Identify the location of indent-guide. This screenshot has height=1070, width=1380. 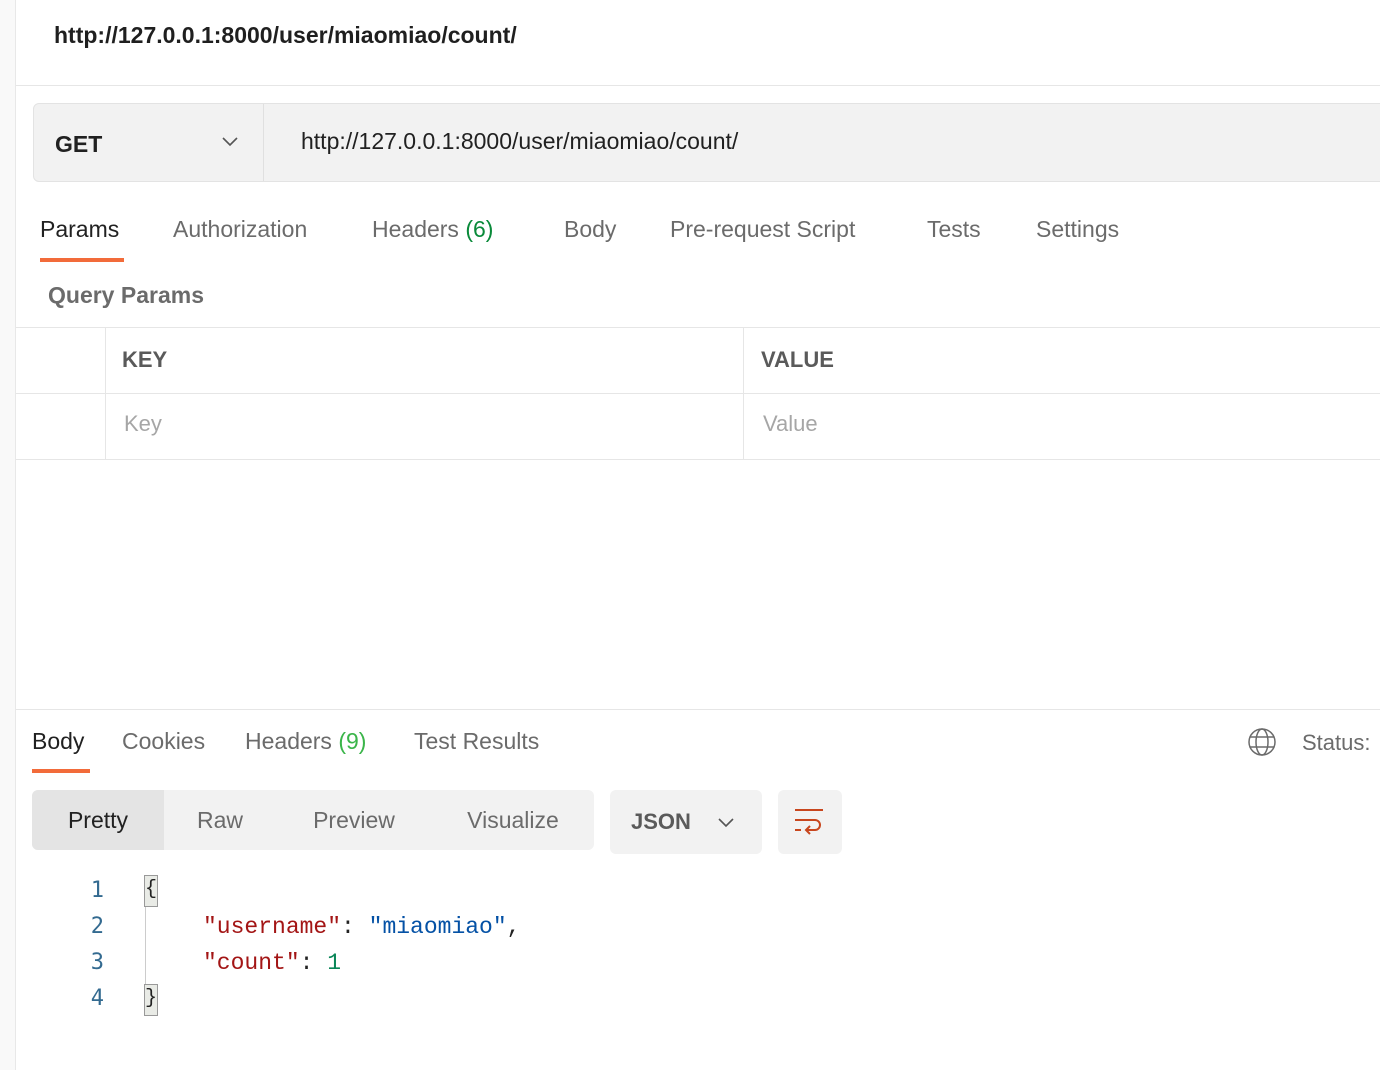
(145, 946).